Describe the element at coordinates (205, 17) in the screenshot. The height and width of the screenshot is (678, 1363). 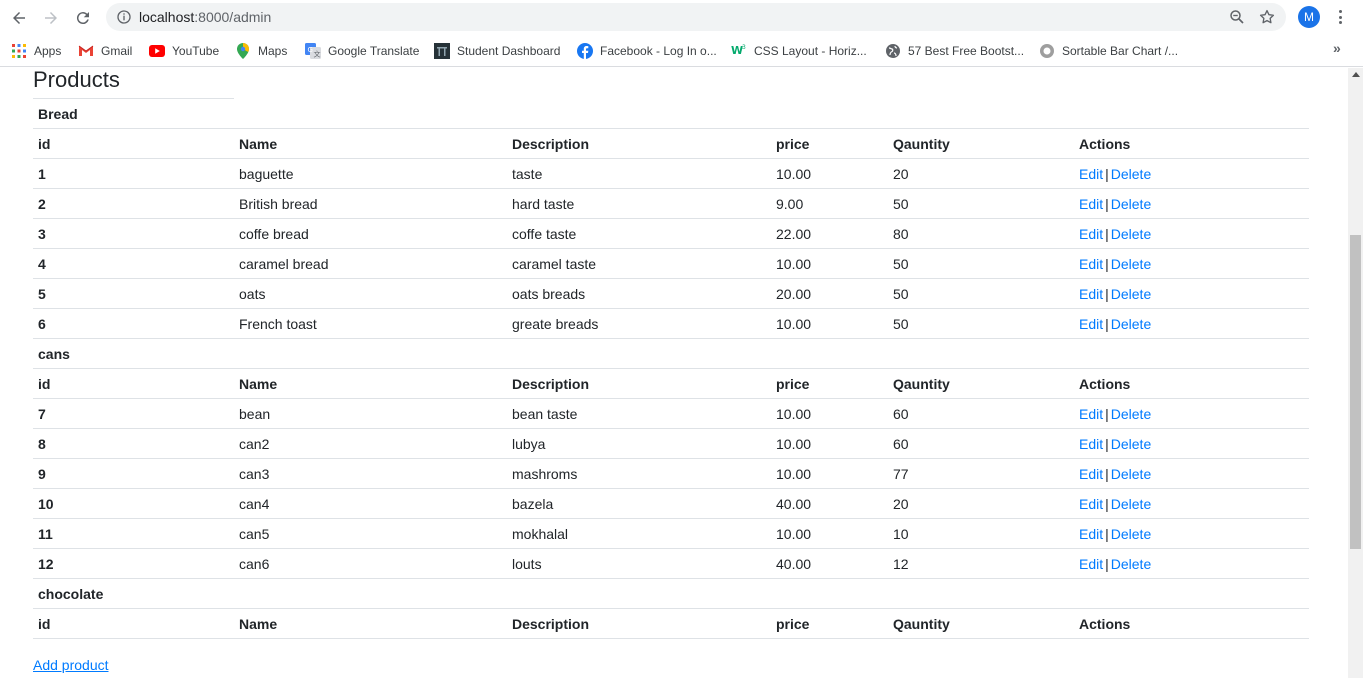
I see `url-text: localhost:8000/admin` at that location.